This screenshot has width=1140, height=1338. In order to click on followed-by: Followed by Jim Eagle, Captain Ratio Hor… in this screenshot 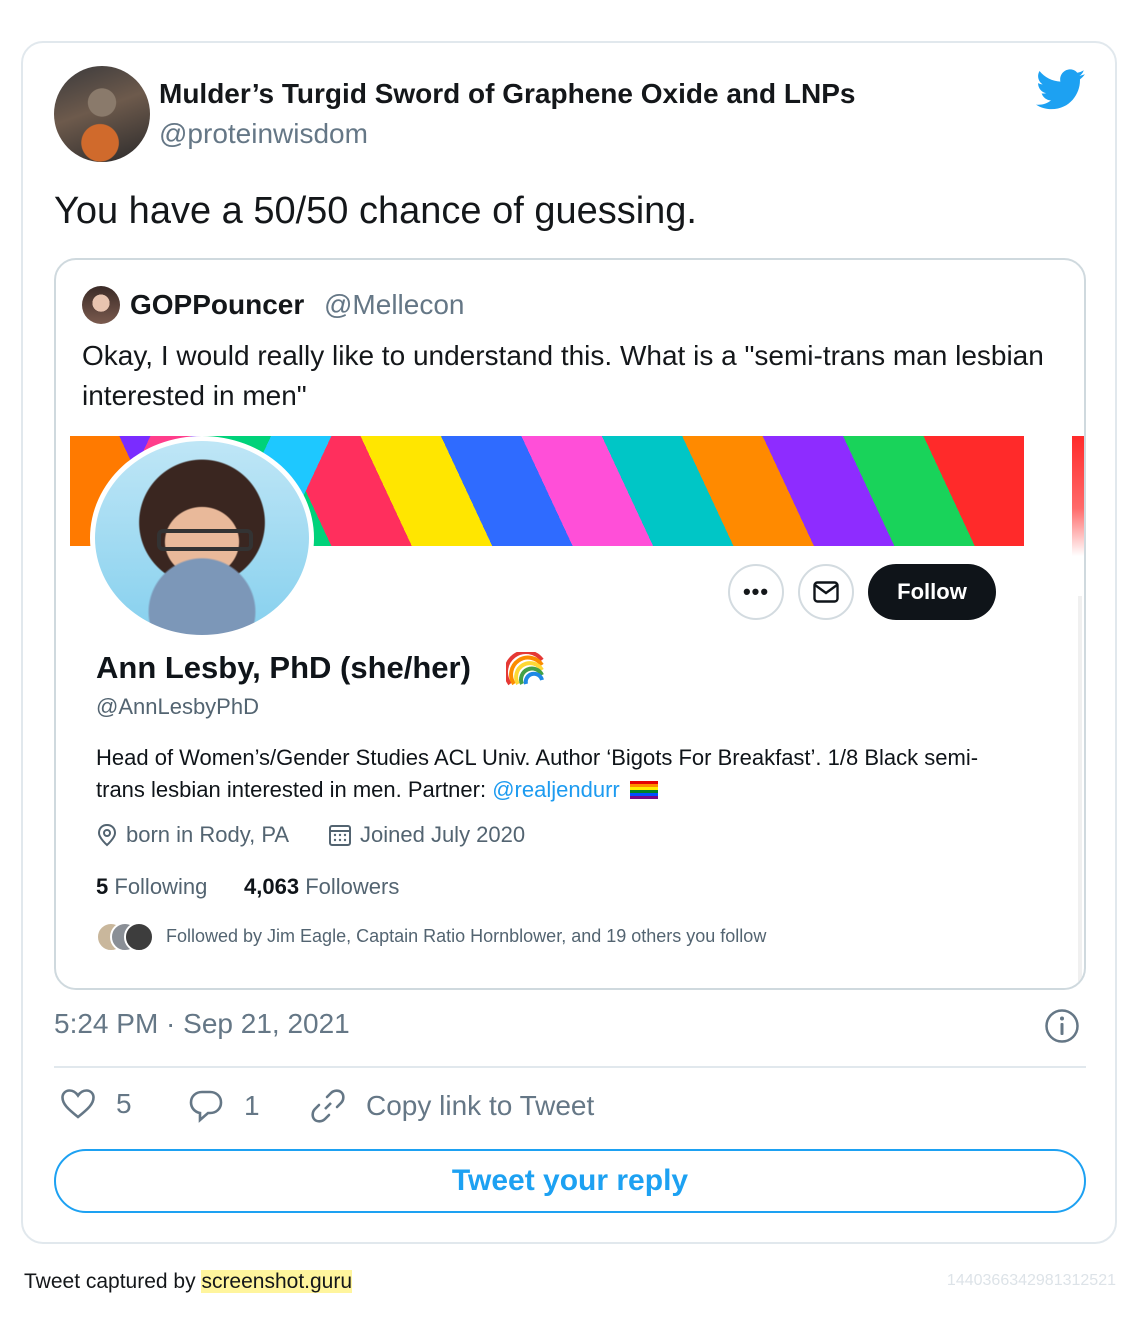, I will do `click(431, 937)`.